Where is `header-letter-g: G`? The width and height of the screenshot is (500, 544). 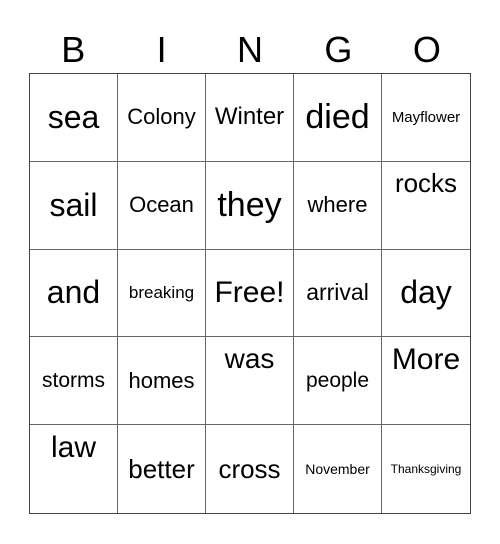
header-letter-g: G is located at coordinates (338, 49).